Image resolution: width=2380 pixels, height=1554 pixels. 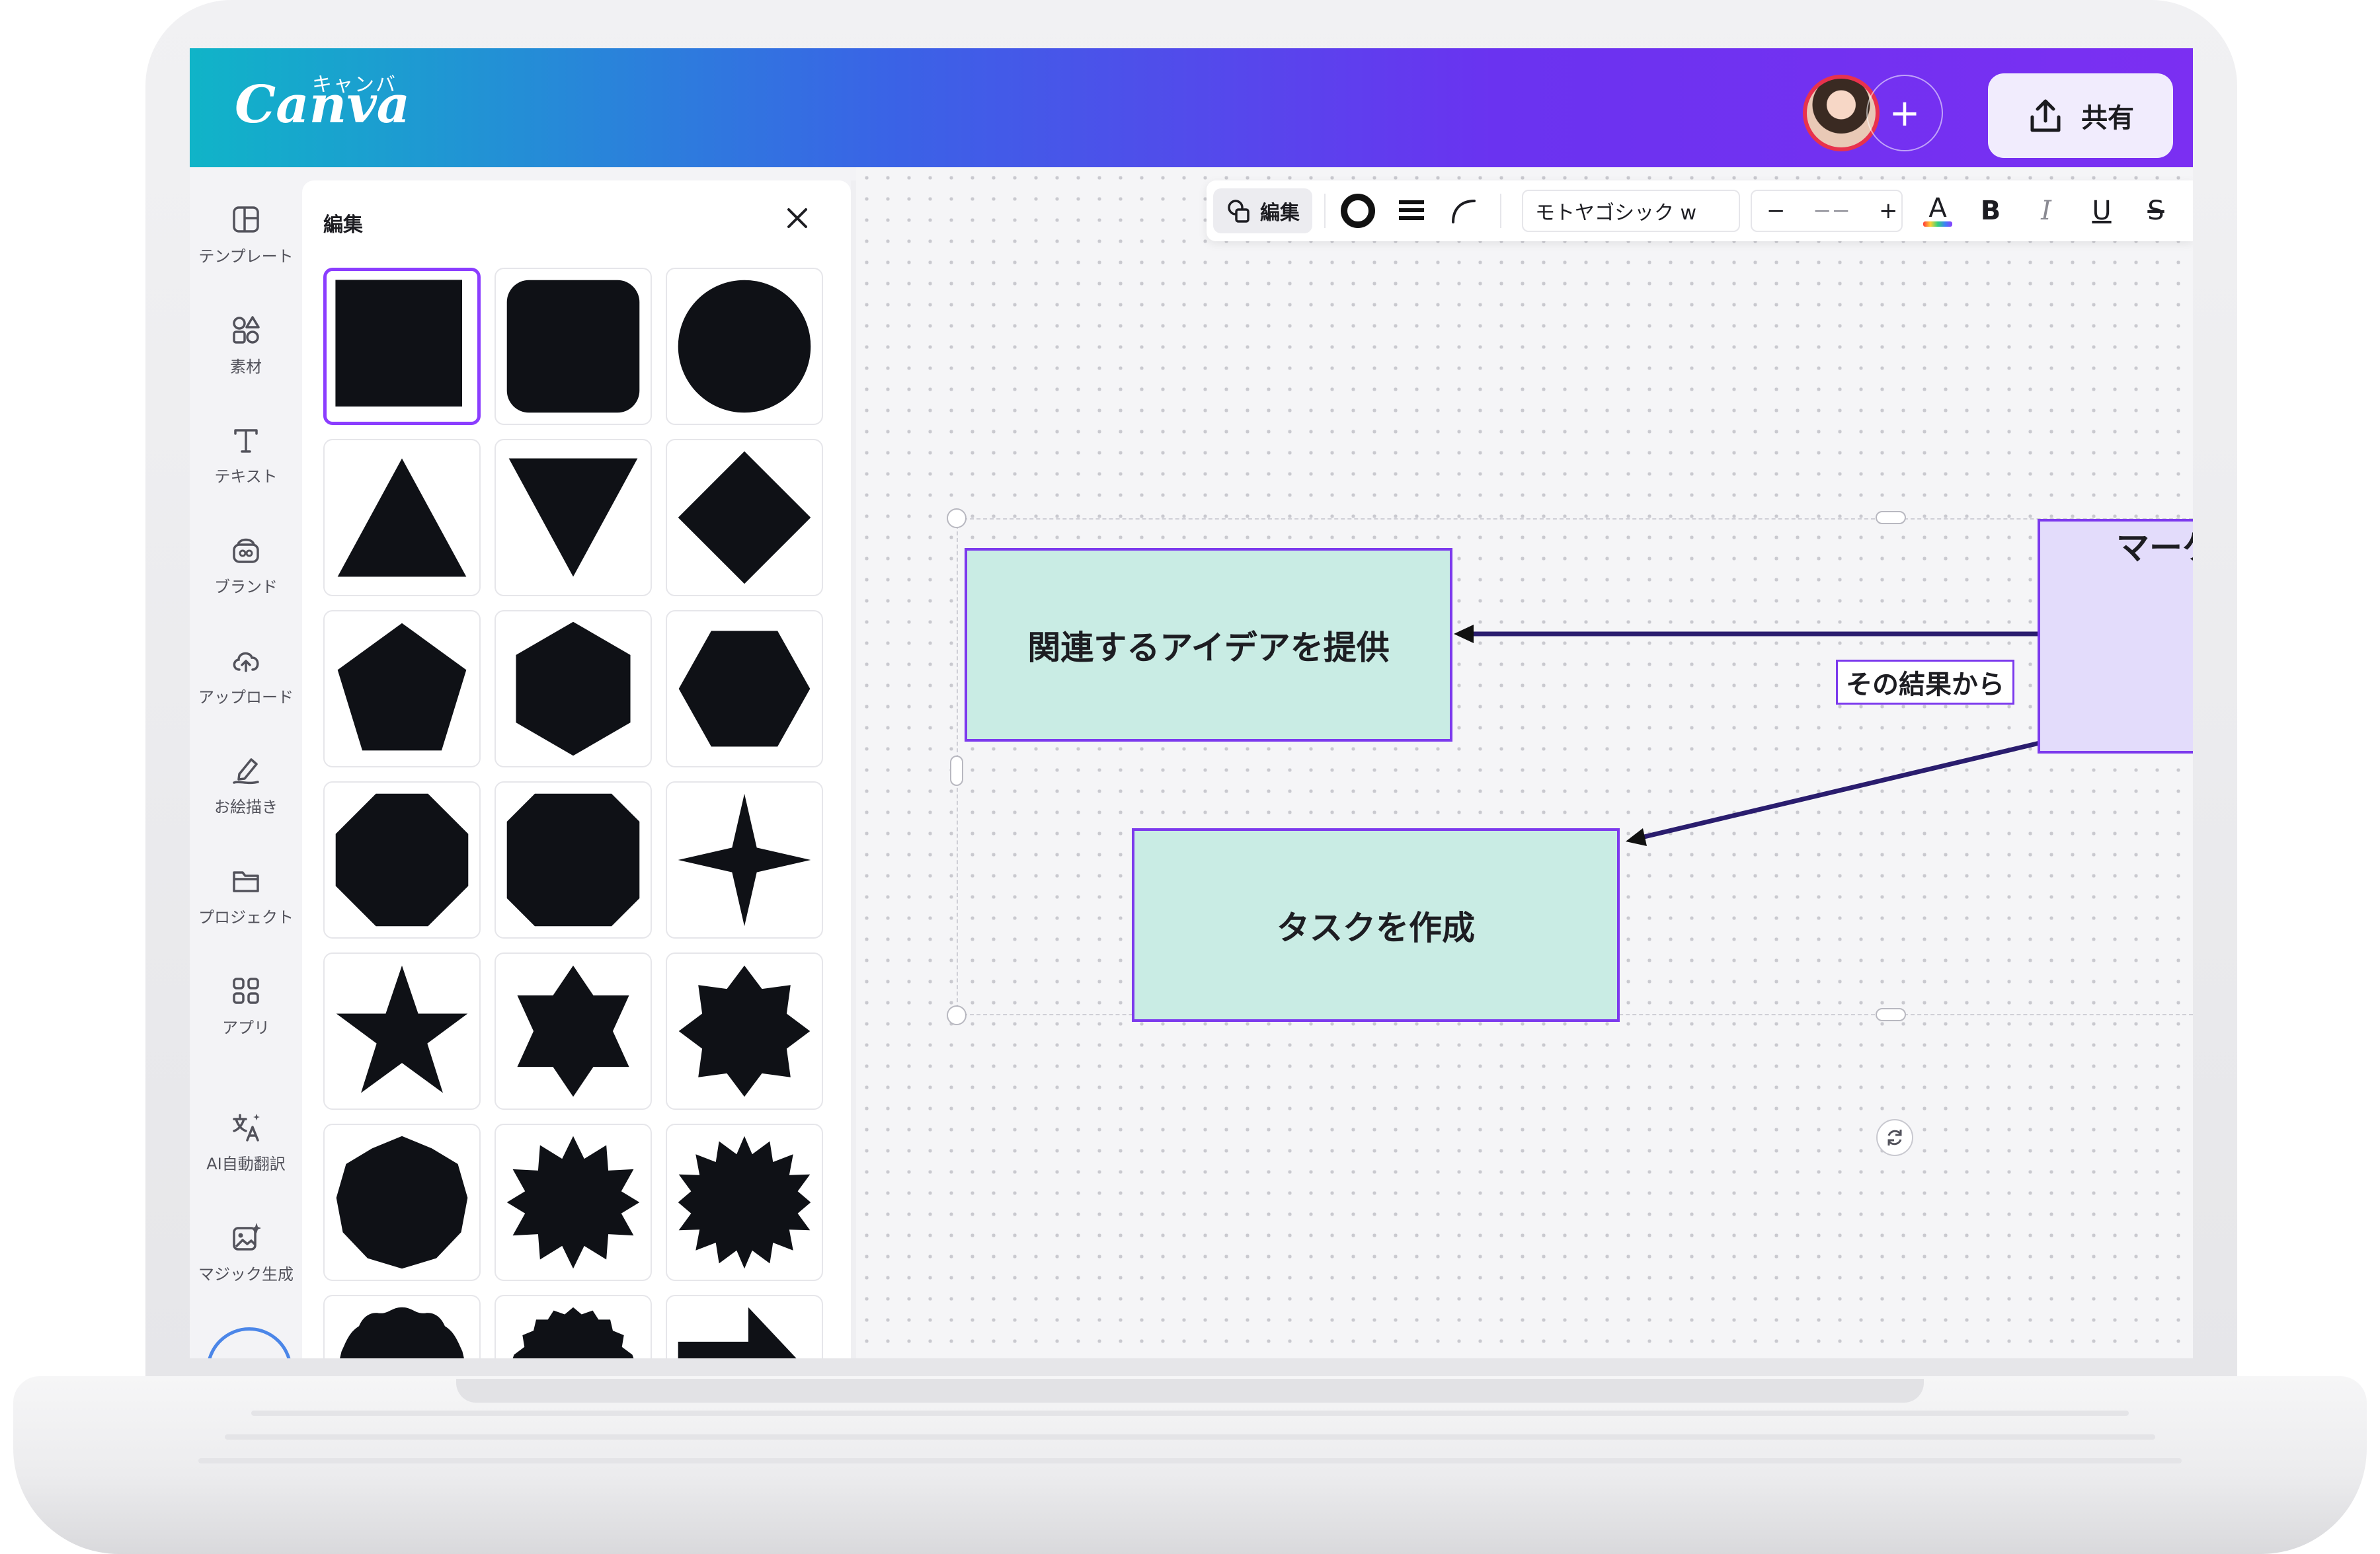 What do you see at coordinates (2115, 636) in the screenshot?
I see `node-marketing: マーケ` at bounding box center [2115, 636].